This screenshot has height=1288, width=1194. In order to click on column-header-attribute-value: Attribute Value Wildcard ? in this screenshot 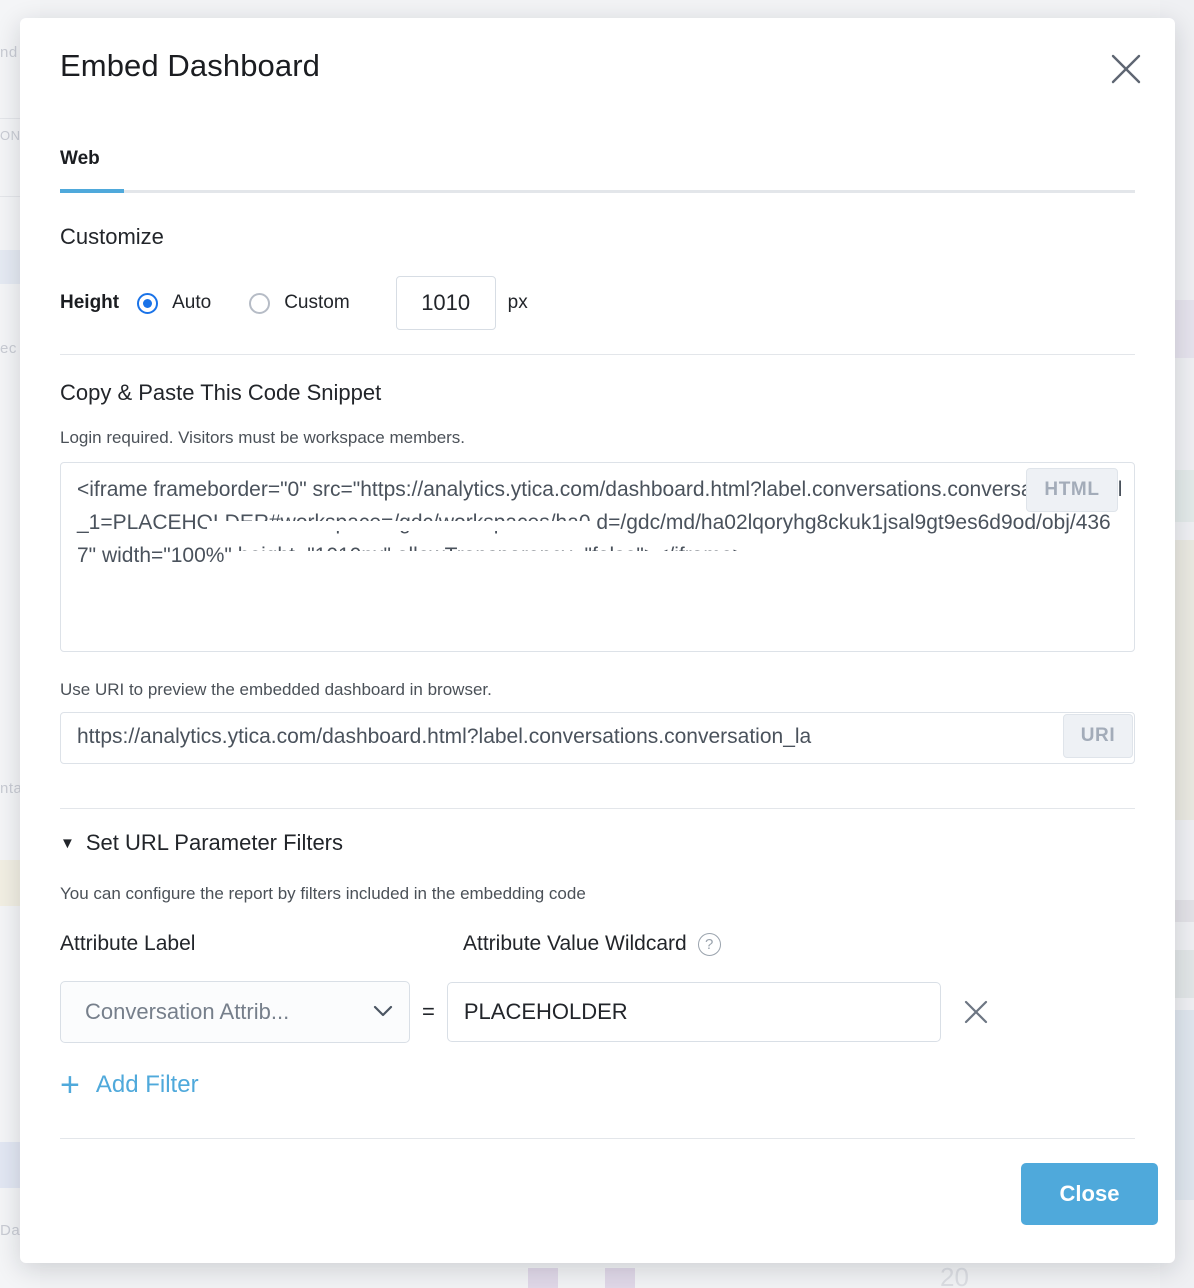, I will do `click(592, 944)`.